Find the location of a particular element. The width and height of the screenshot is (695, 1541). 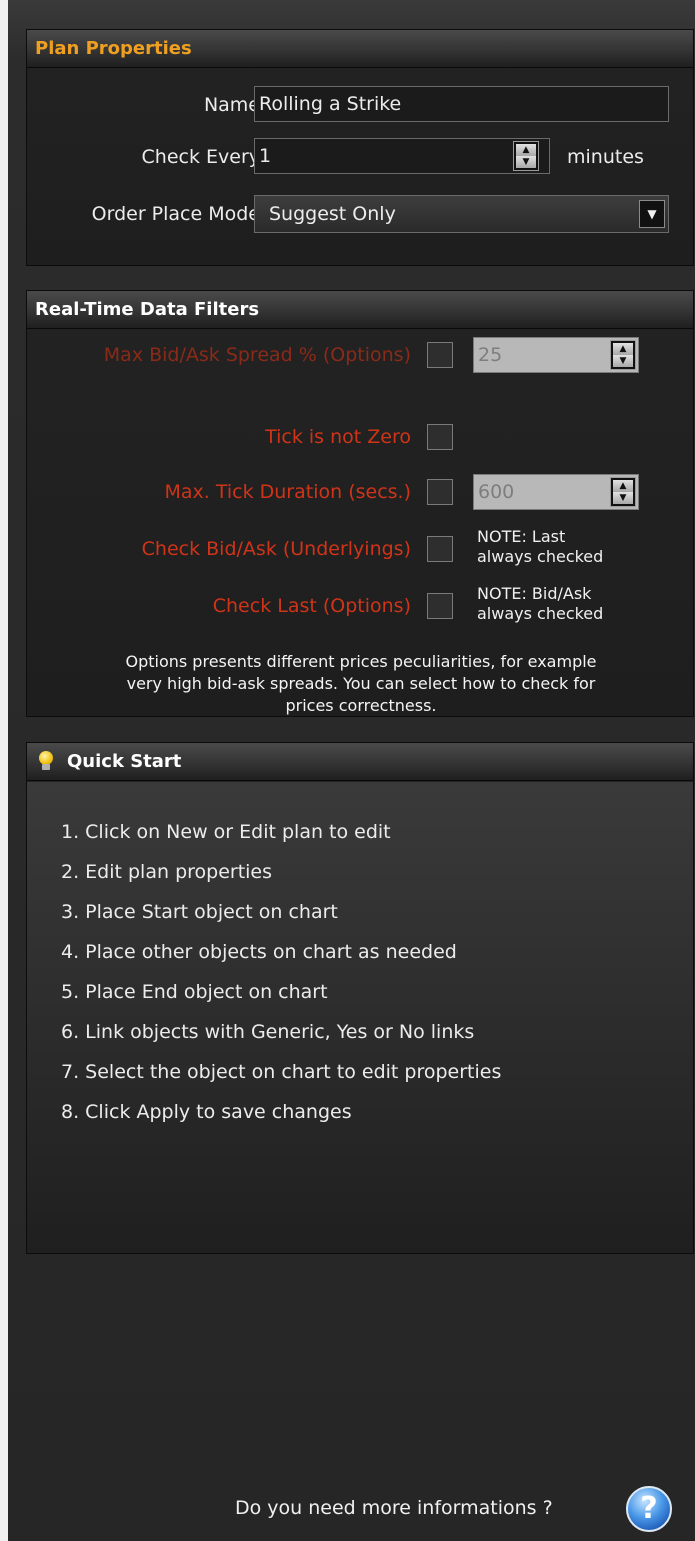

max-tick-duration-stepper: ▲ ▼ is located at coordinates (623, 492).